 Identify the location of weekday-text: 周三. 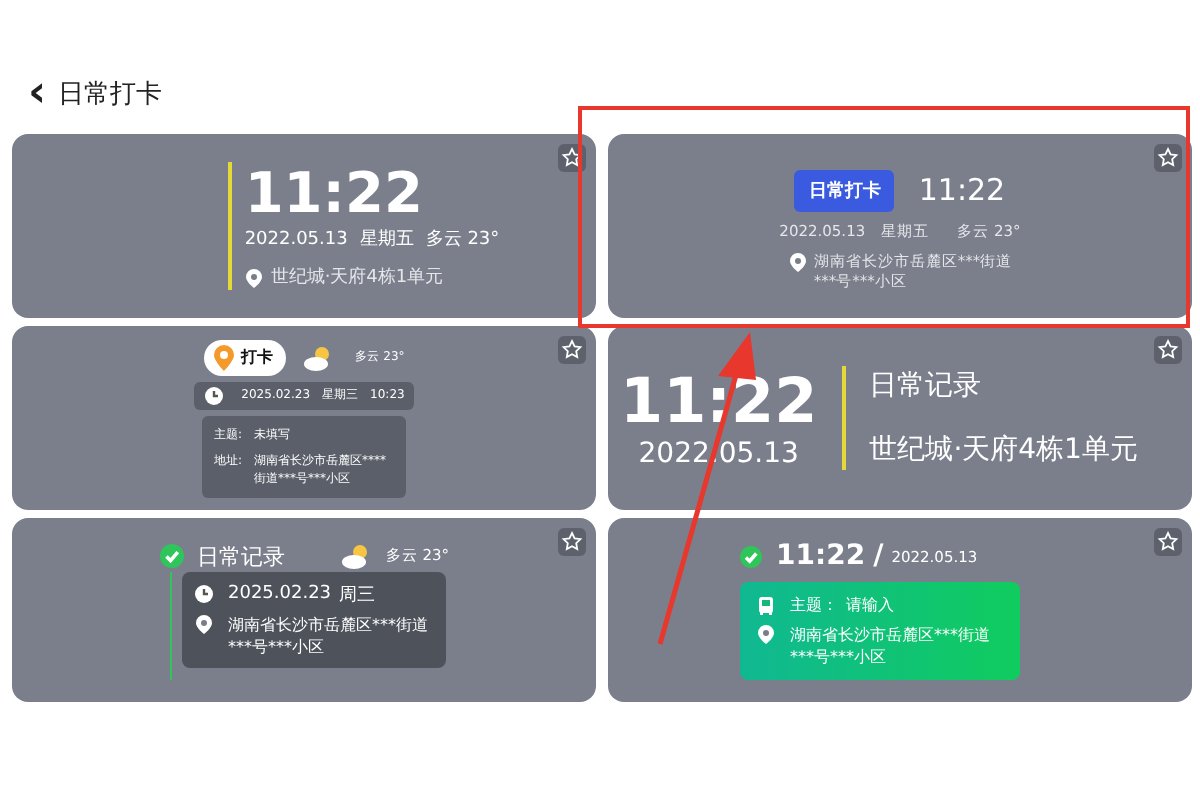
(357, 595).